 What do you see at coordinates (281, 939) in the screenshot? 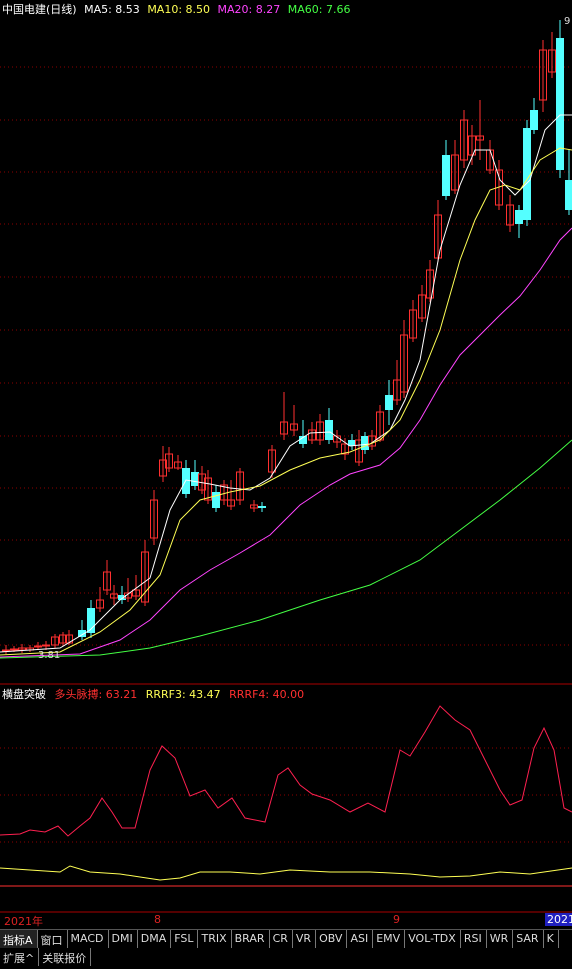
I see `tab-cr: CR` at bounding box center [281, 939].